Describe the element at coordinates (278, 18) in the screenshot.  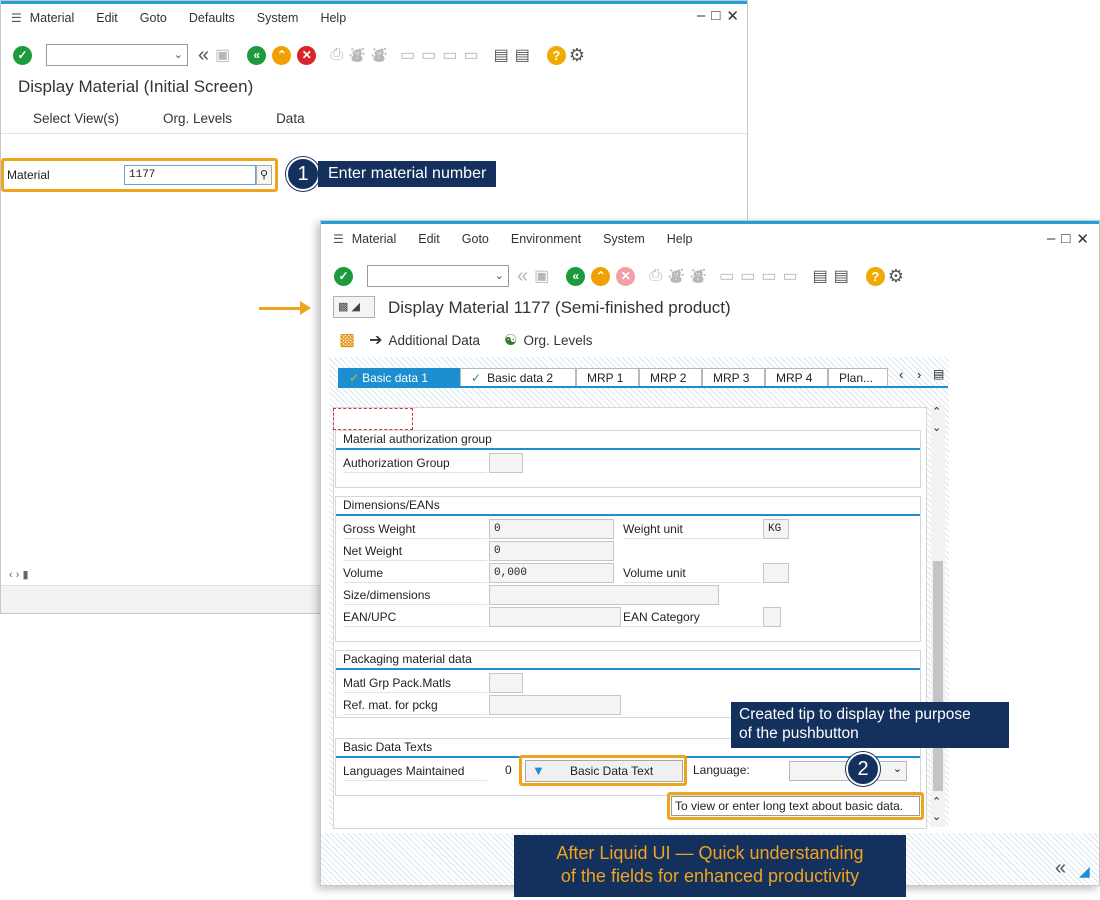
I see `menu-system: System` at that location.